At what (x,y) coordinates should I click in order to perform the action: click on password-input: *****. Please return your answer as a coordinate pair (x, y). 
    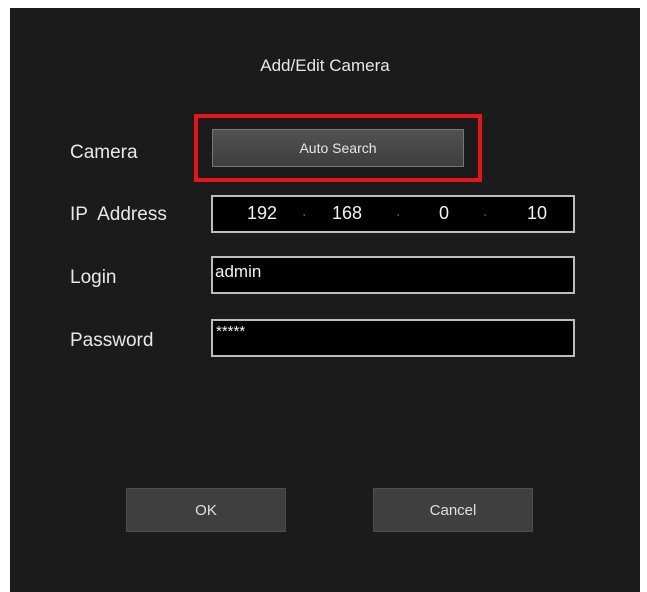
    Looking at the image, I should click on (393, 338).